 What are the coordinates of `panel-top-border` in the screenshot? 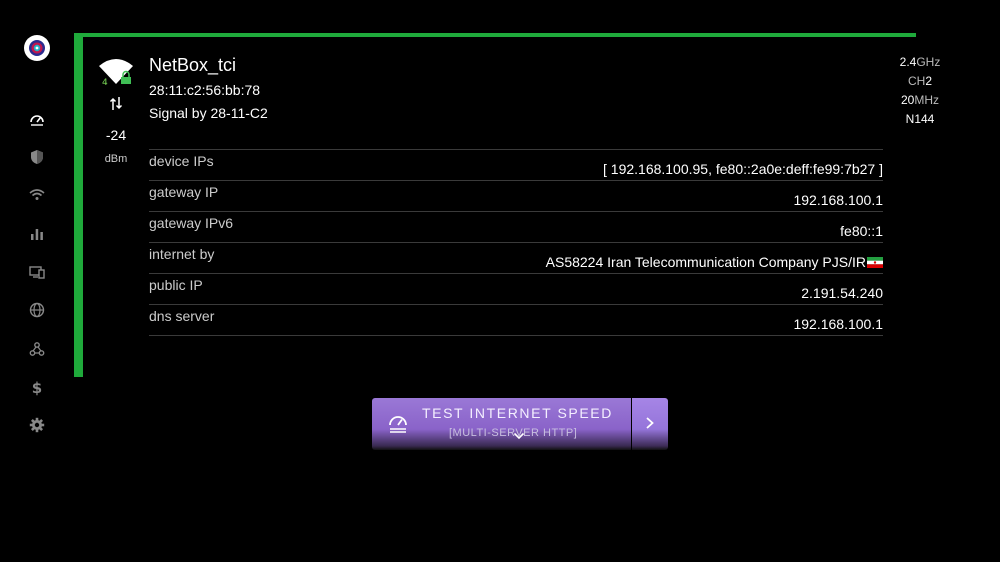 It's located at (495, 35).